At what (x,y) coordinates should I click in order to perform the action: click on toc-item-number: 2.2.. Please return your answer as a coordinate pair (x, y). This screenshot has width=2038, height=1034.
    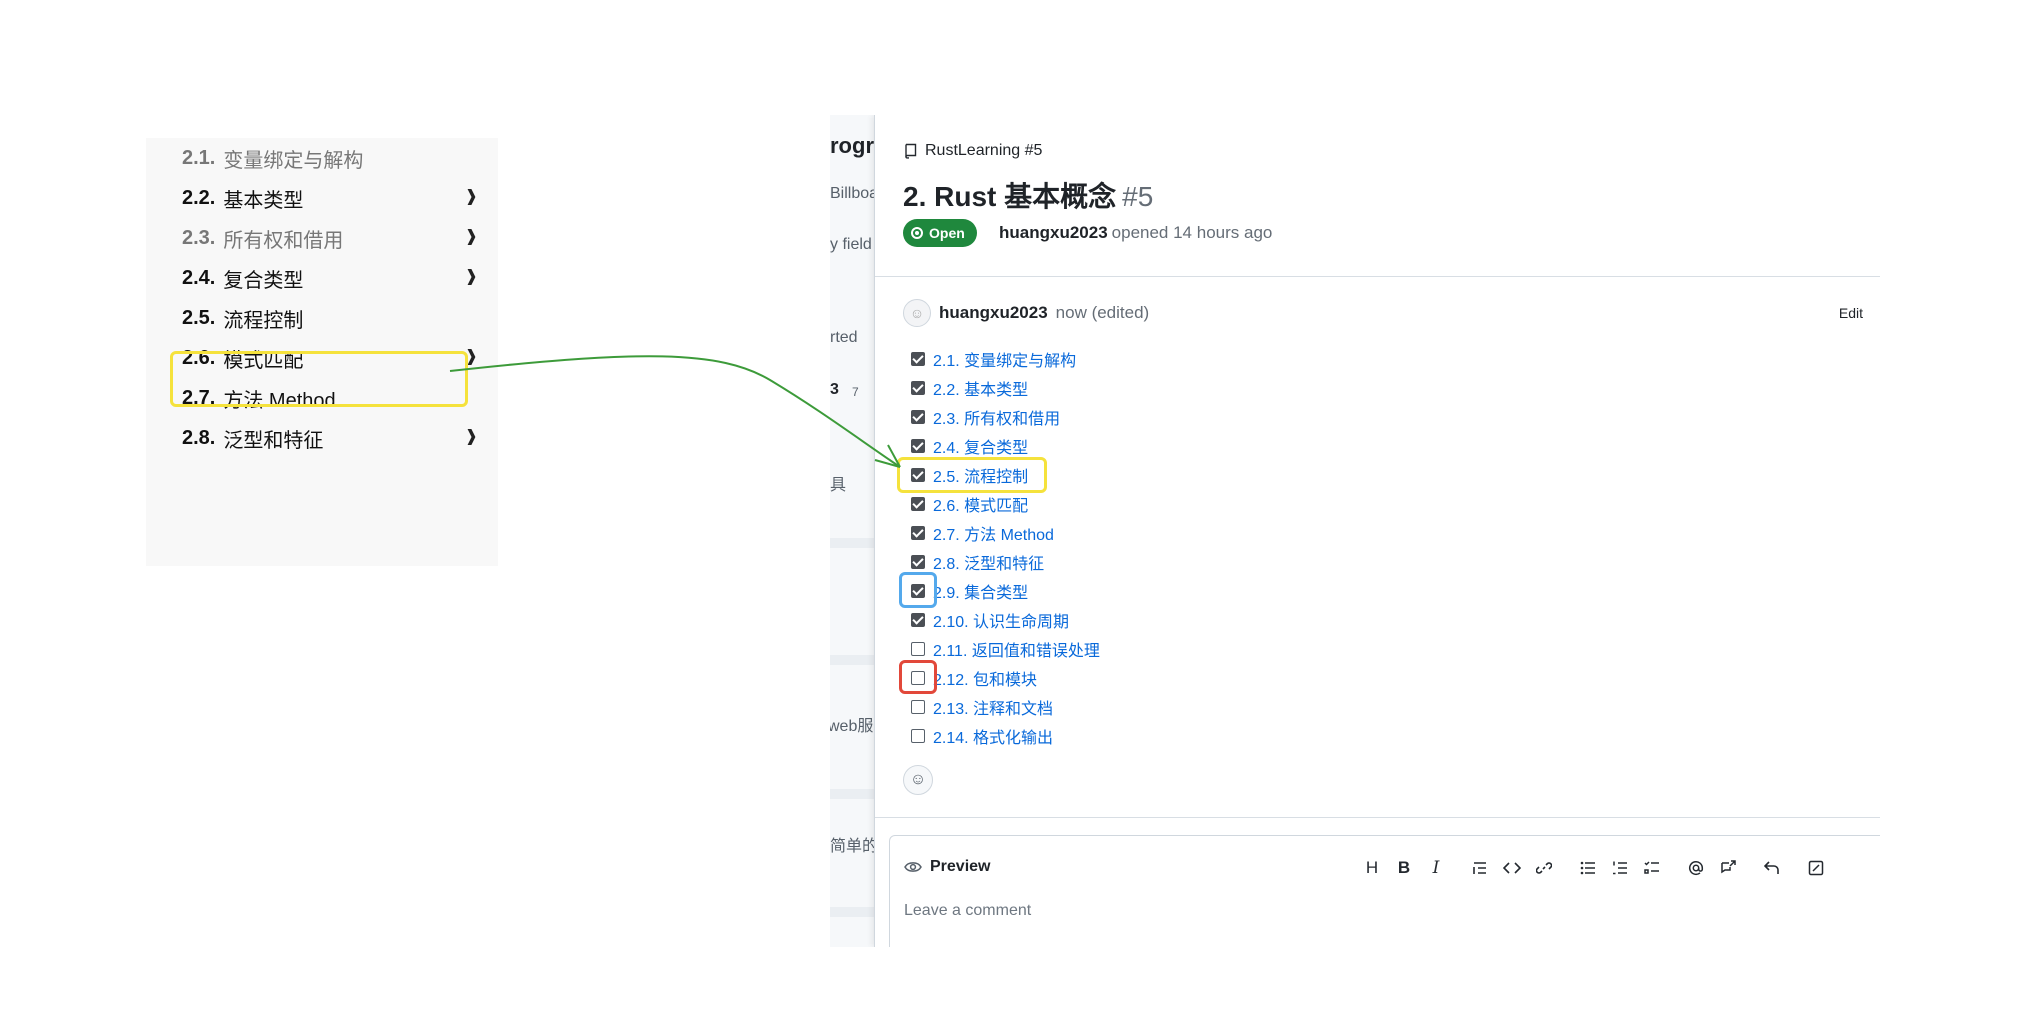
    Looking at the image, I should click on (199, 197).